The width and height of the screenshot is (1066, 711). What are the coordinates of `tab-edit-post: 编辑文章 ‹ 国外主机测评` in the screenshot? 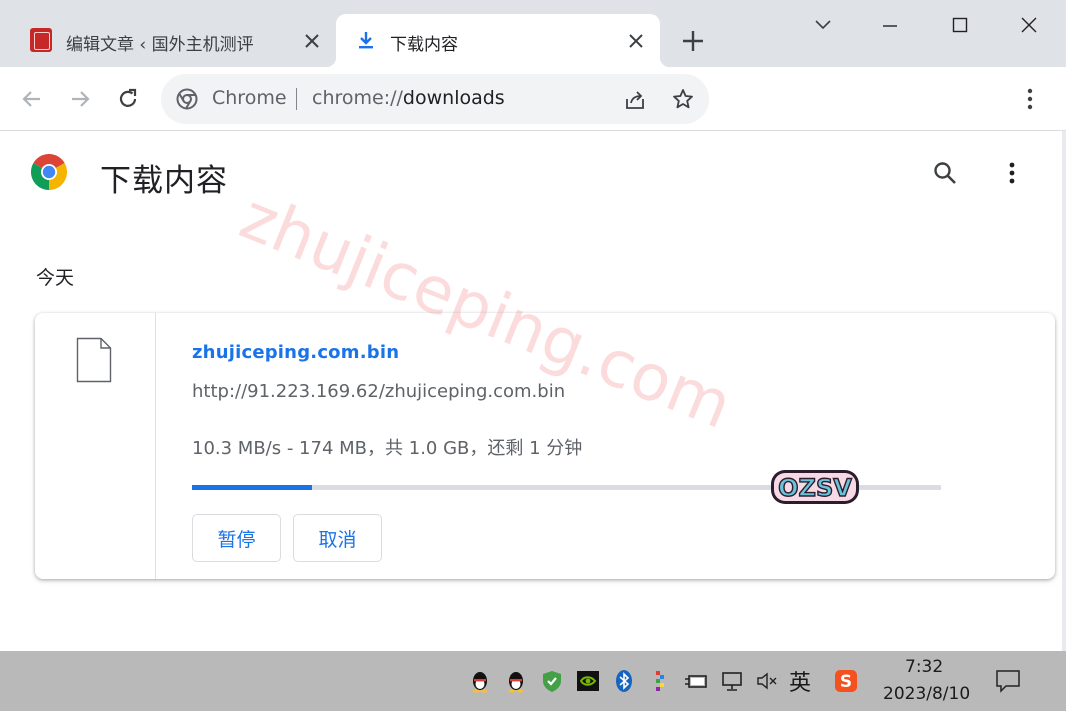 It's located at (175, 40).